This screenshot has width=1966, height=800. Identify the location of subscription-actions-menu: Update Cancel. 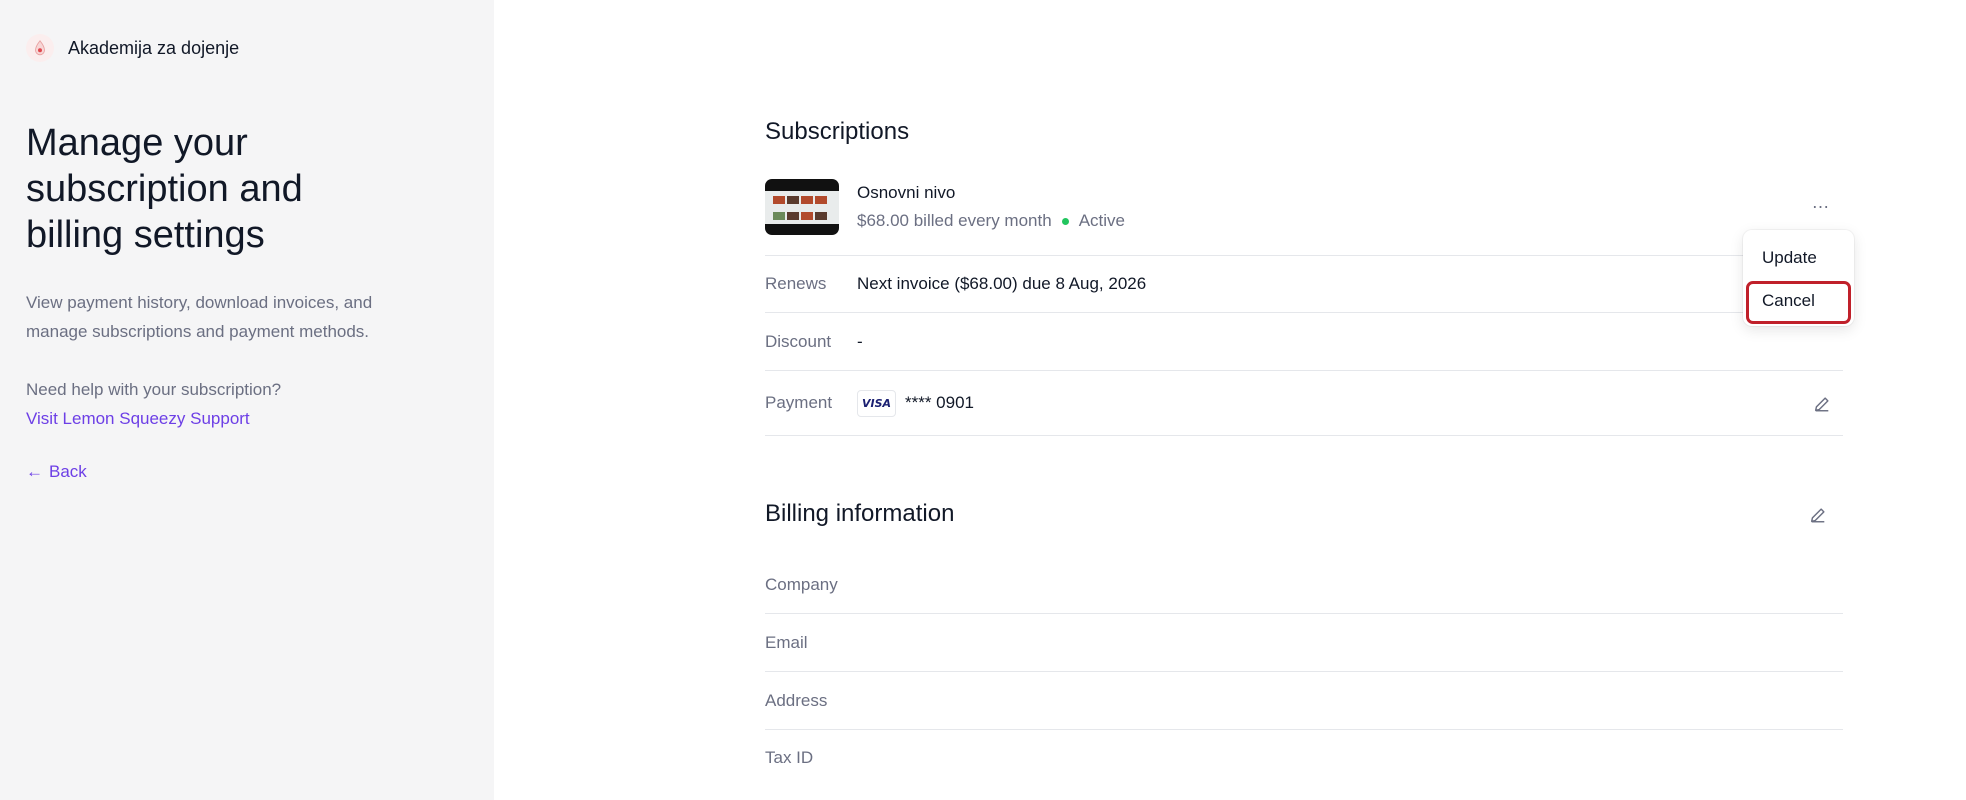
(1798, 278).